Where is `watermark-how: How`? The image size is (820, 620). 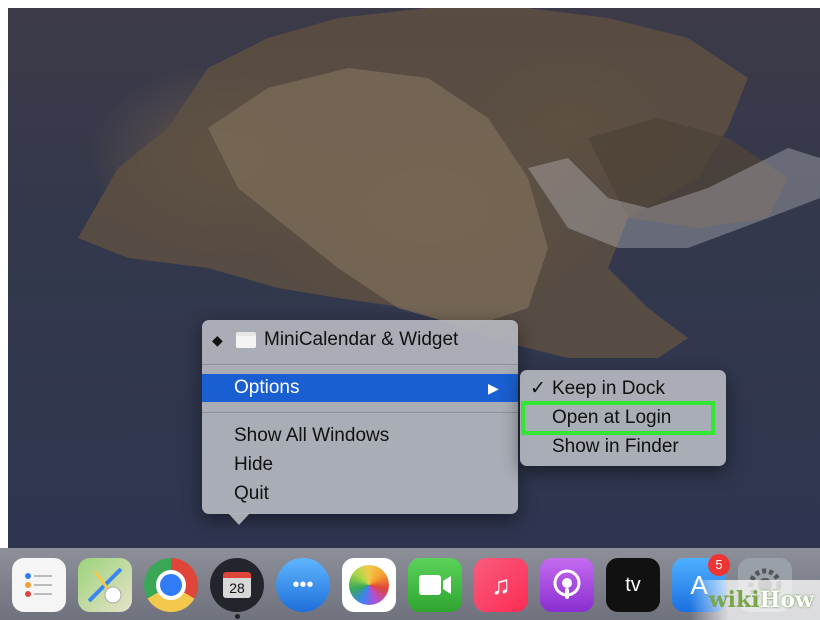 watermark-how: How is located at coordinates (786, 600).